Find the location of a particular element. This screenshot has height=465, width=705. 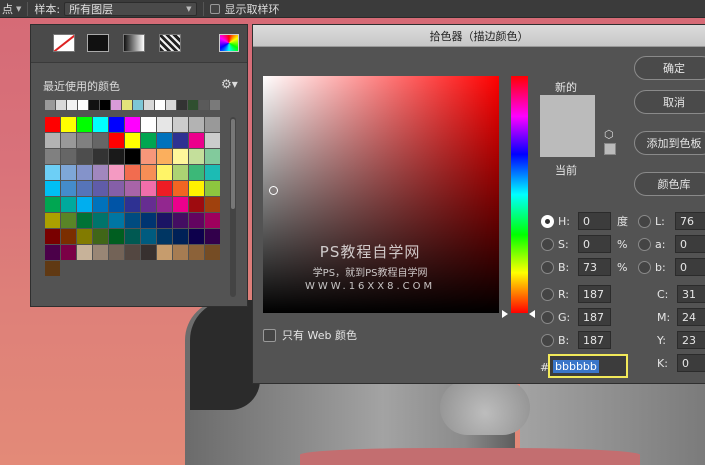

input-a: 0 is located at coordinates (690, 244).